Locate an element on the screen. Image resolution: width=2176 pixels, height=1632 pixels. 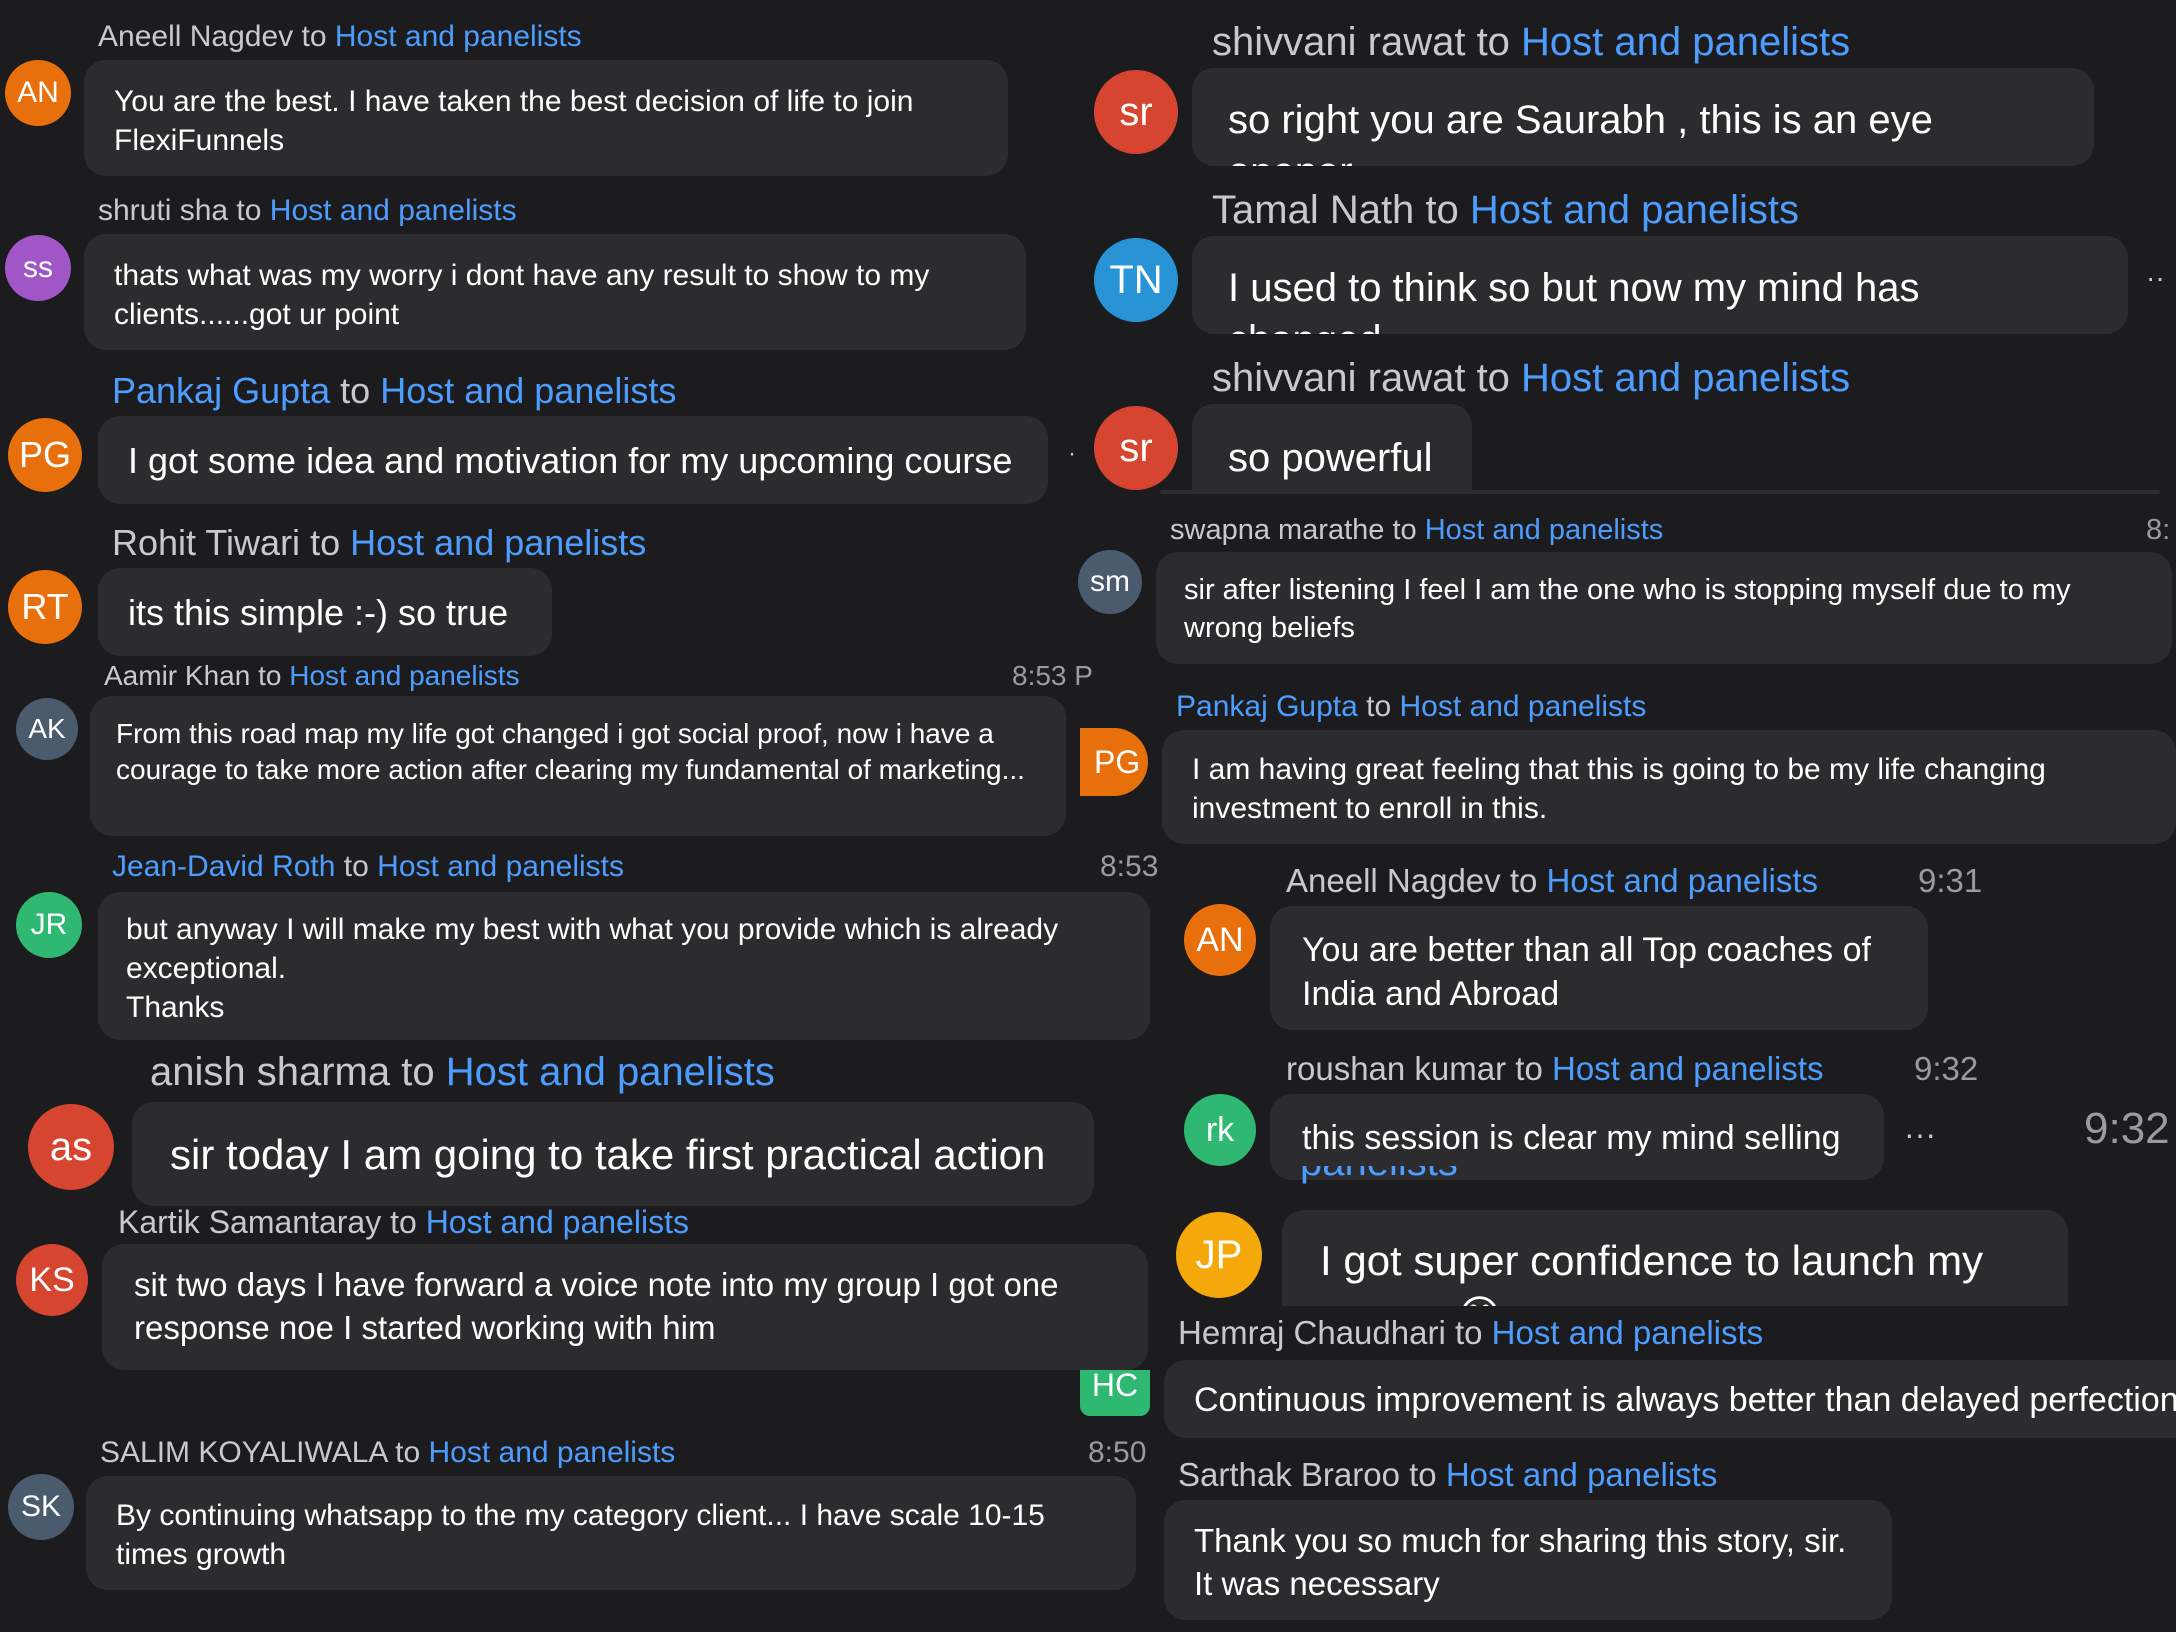
sender-name: swapna marathe is located at coordinates (1277, 530).